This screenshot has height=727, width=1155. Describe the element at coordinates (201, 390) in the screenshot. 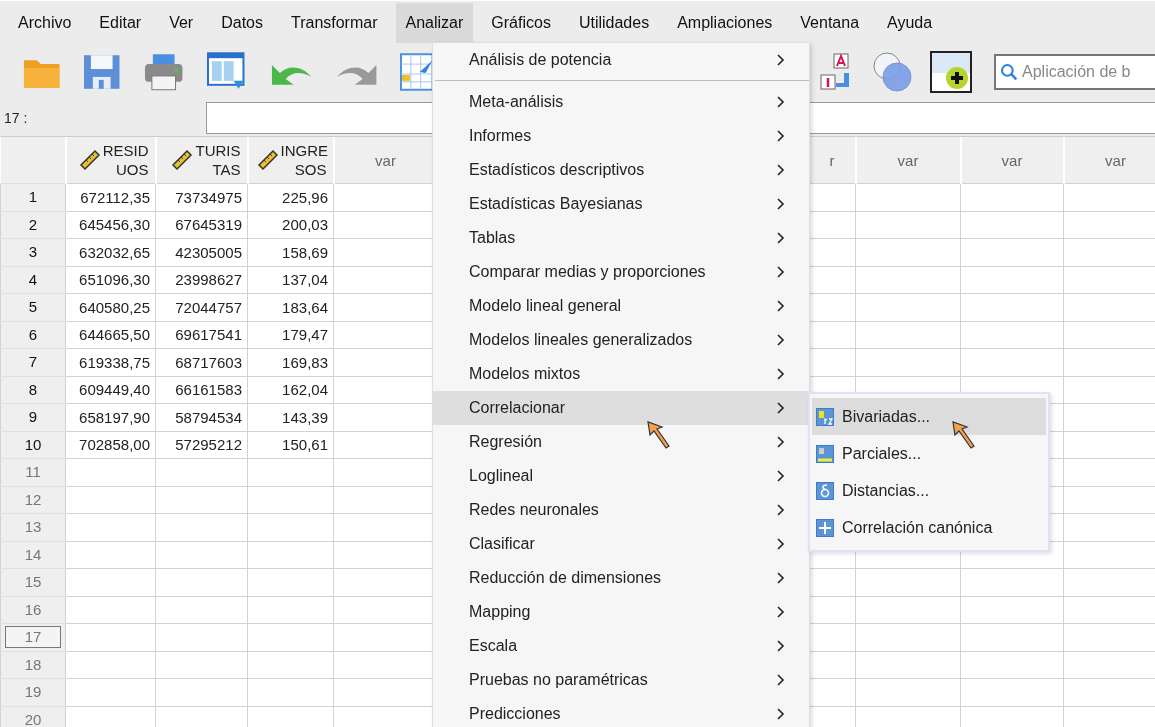

I see `table-cell: 66161583` at that location.